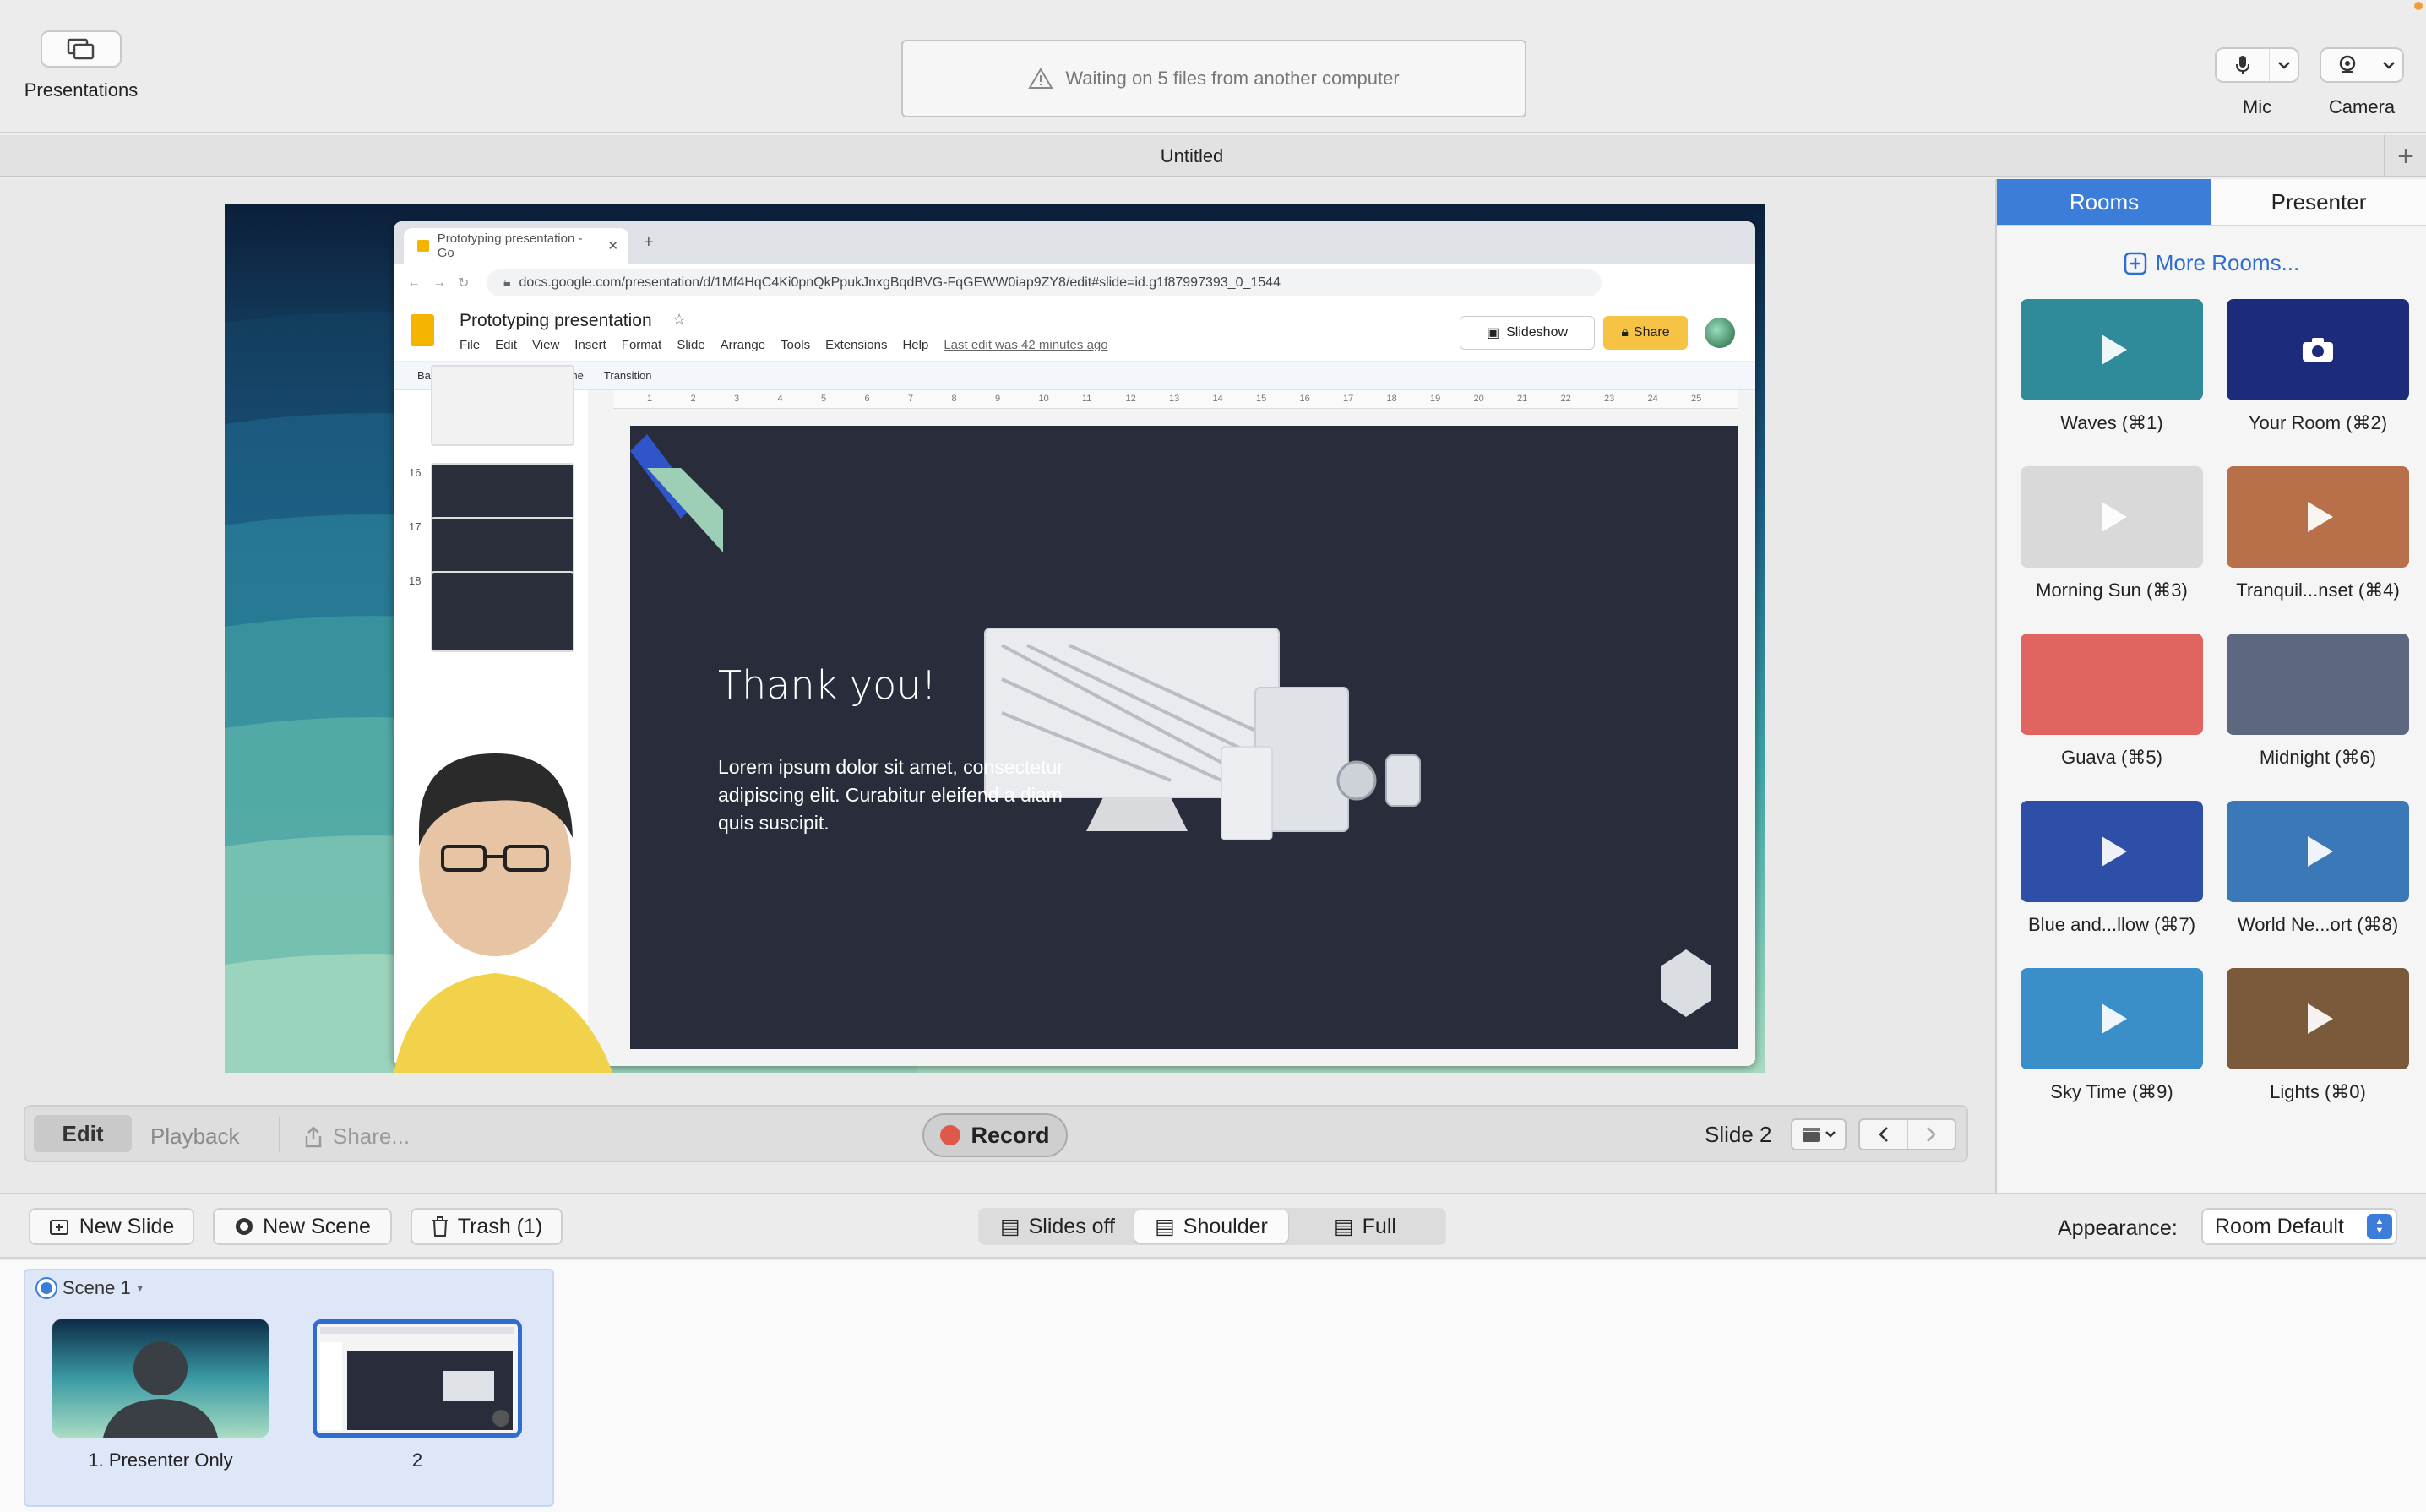 This screenshot has height=1512, width=2426. Describe the element at coordinates (127, 1226) in the screenshot. I see `new-slide-label: New Slide` at that location.